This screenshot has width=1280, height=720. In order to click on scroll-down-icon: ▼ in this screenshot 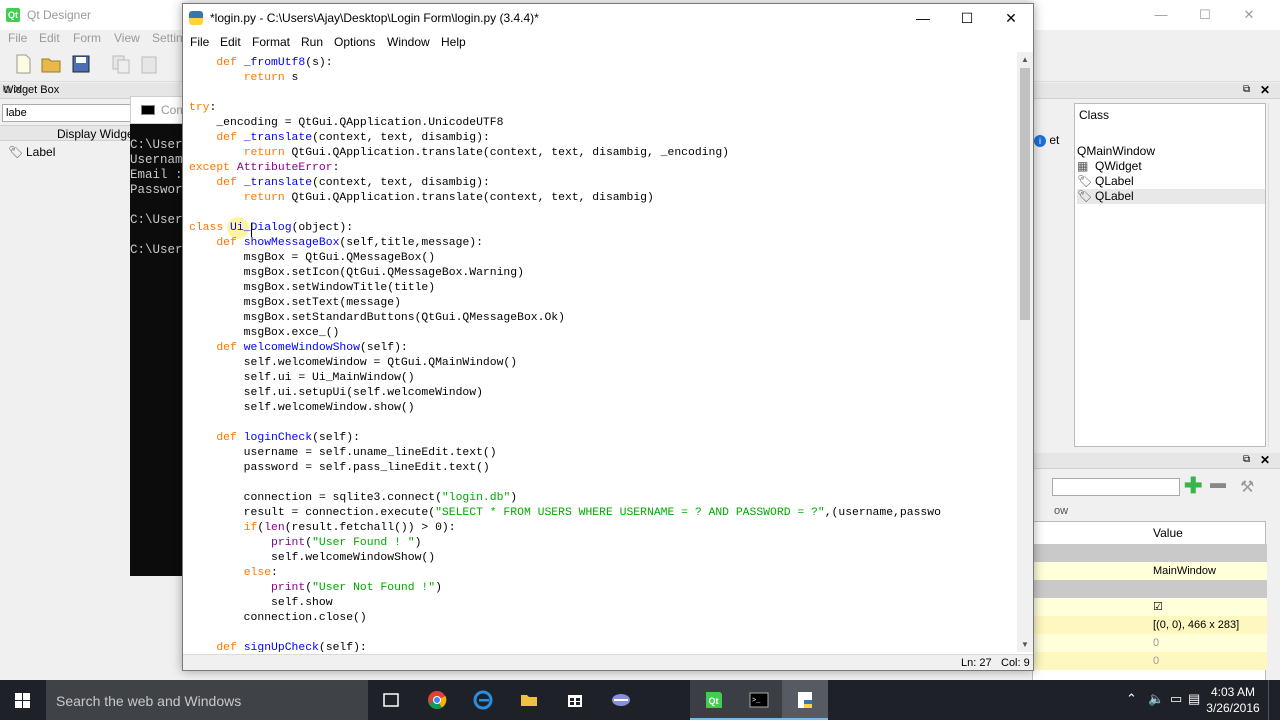, I will do `click(1025, 644)`.